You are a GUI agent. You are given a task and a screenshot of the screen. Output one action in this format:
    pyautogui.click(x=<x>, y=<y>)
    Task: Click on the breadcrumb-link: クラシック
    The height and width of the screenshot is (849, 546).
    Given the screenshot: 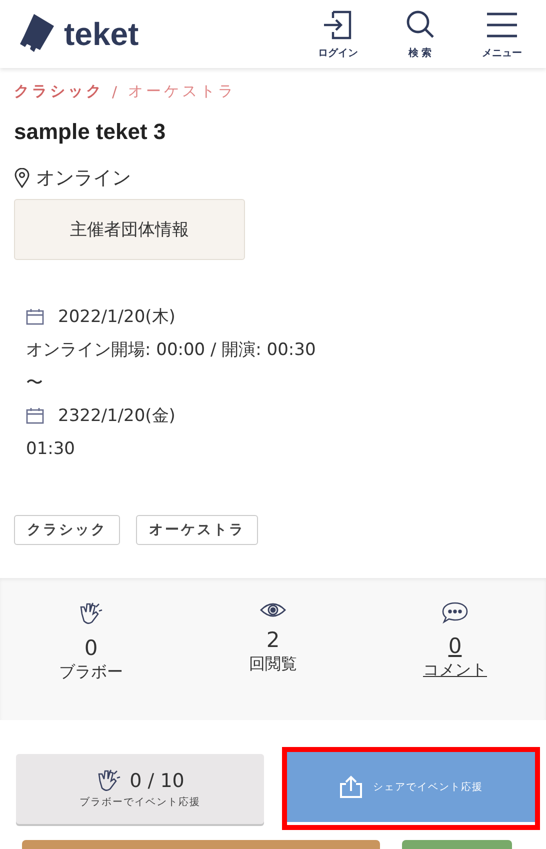 What is the action you would take?
    pyautogui.click(x=59, y=91)
    